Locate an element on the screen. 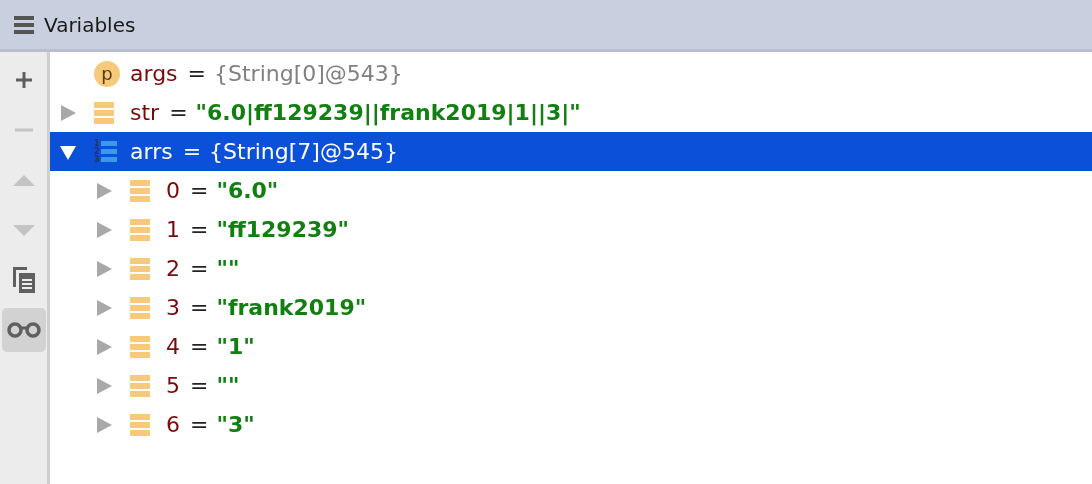  variable-name: args is located at coordinates (154, 74).